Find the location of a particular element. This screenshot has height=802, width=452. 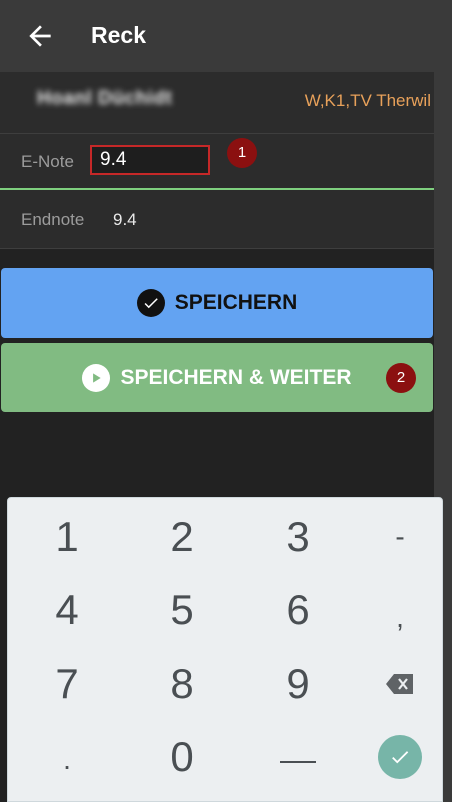

key-0: 0 is located at coordinates (182, 757).